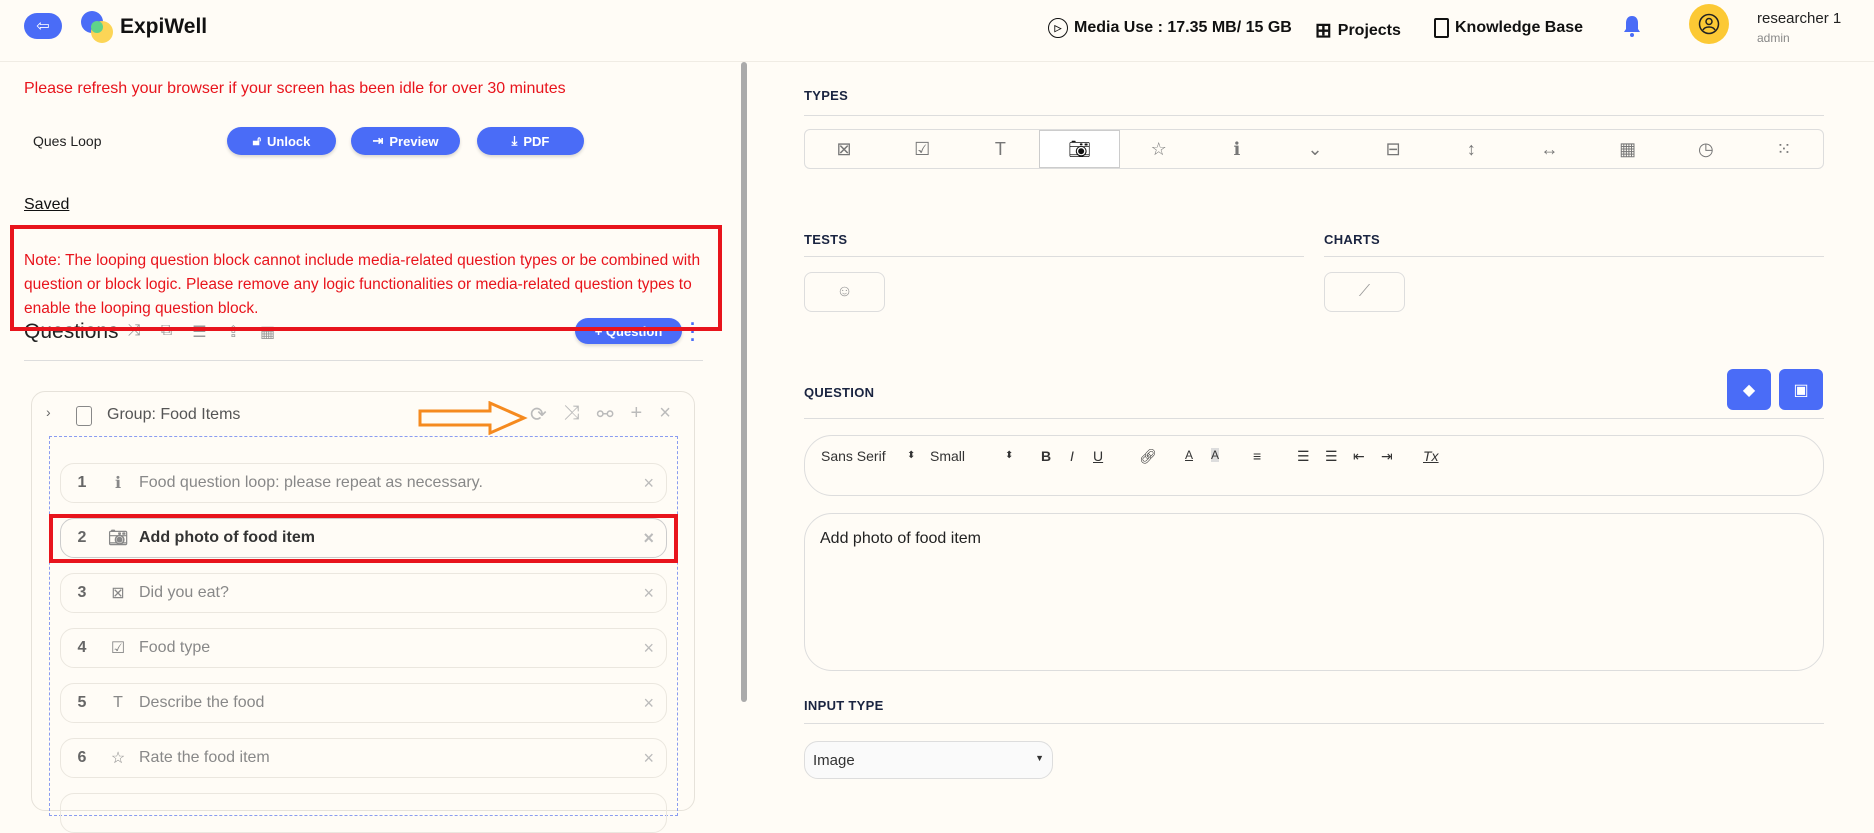 This screenshot has width=1874, height=833. Describe the element at coordinates (1471, 149) in the screenshot. I see `vertical-slider-icon: ↕` at that location.